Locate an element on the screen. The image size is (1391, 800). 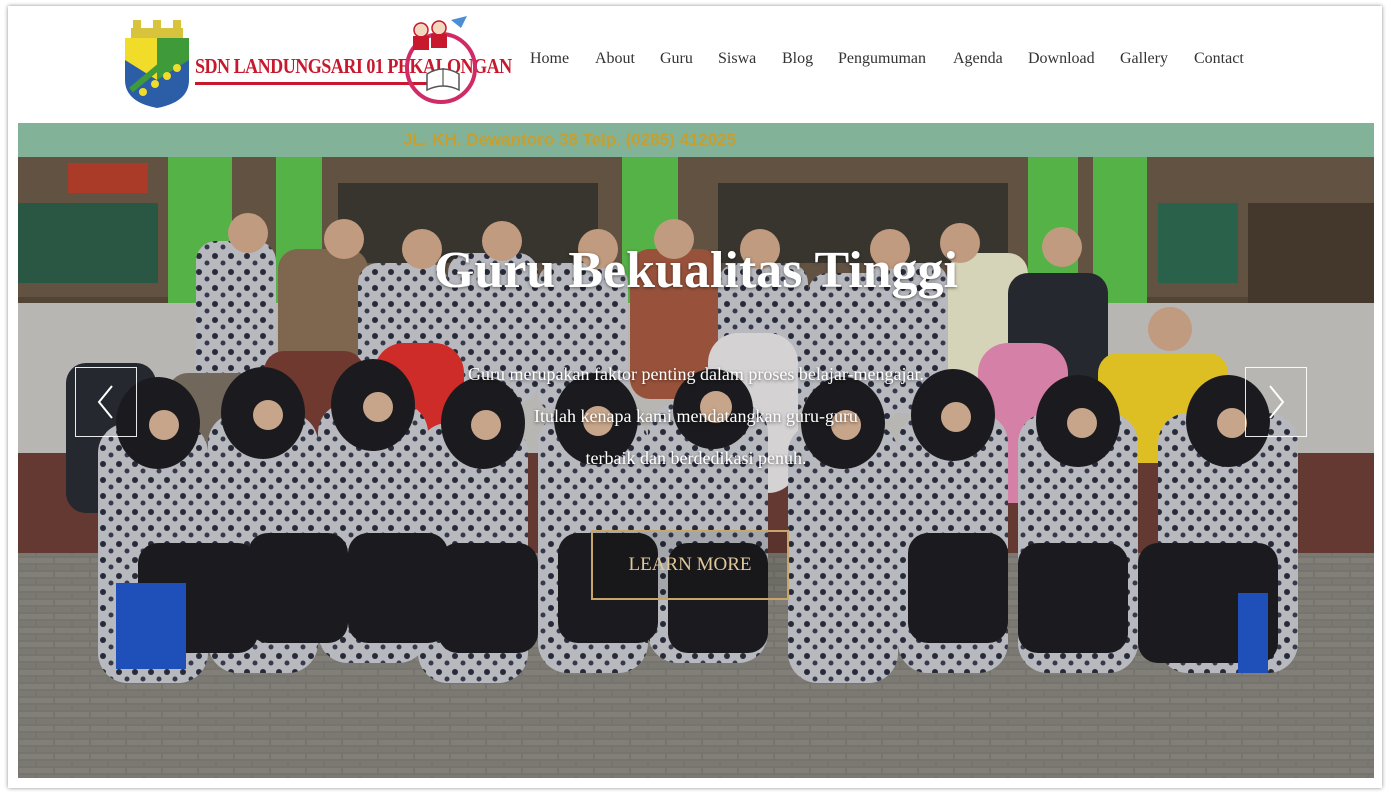
book-emblem-icon is located at coordinates (441, 60).